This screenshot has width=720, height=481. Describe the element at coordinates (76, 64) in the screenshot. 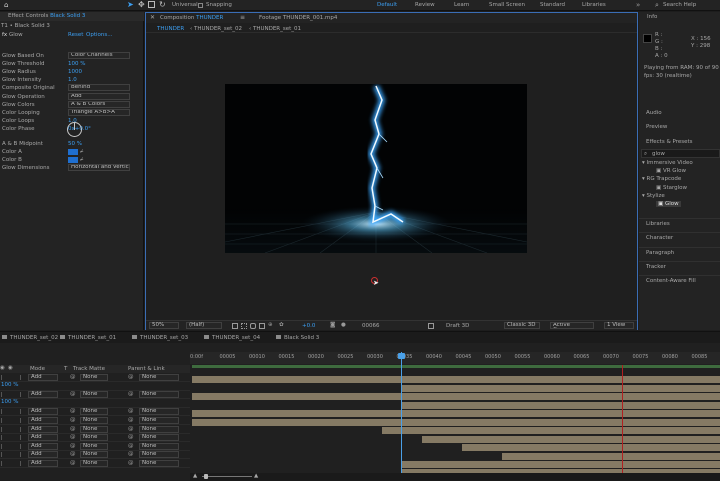

I see `glow-prop-value: 100 %` at that location.